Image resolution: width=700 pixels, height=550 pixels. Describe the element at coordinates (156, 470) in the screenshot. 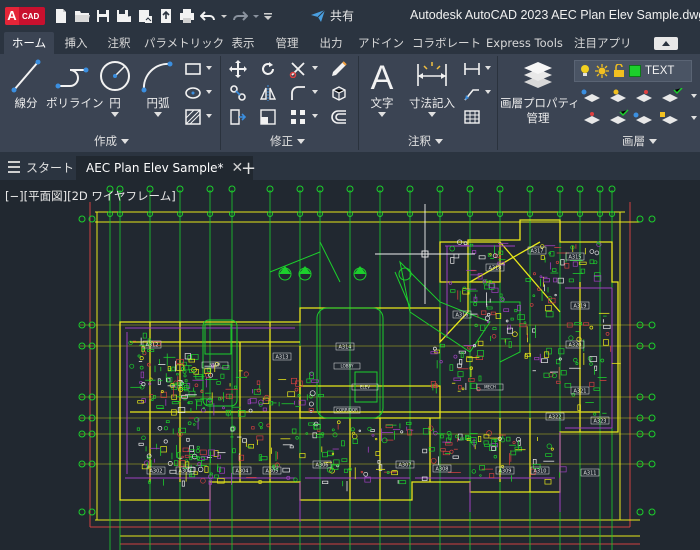

I see `room-tag: A302` at that location.